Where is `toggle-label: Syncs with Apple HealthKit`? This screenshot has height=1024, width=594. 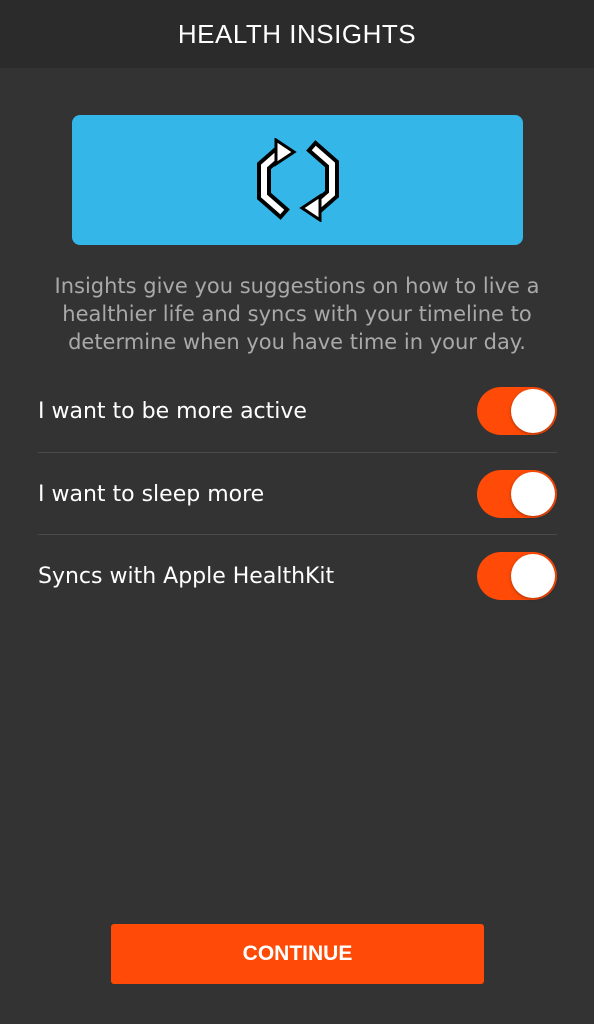
toggle-label: Syncs with Apple HealthKit is located at coordinates (186, 576).